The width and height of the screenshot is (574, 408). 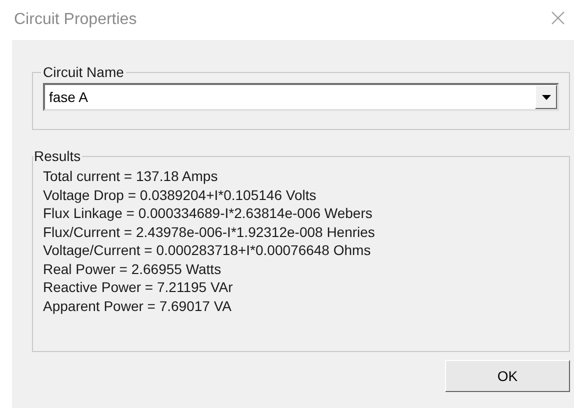 What do you see at coordinates (208, 213) in the screenshot?
I see `result-line: Flux Linkage = 0.000334689-I*2.63814e-006 Webers` at bounding box center [208, 213].